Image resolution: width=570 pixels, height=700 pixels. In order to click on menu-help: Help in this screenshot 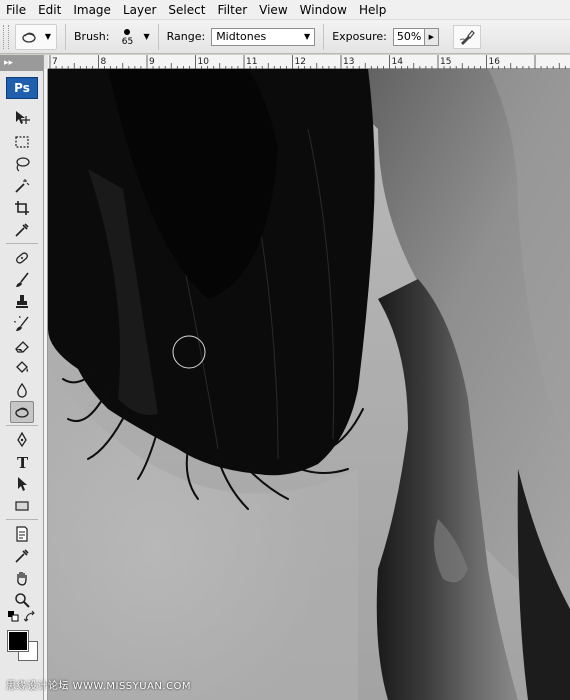, I will do `click(376, 10)`.